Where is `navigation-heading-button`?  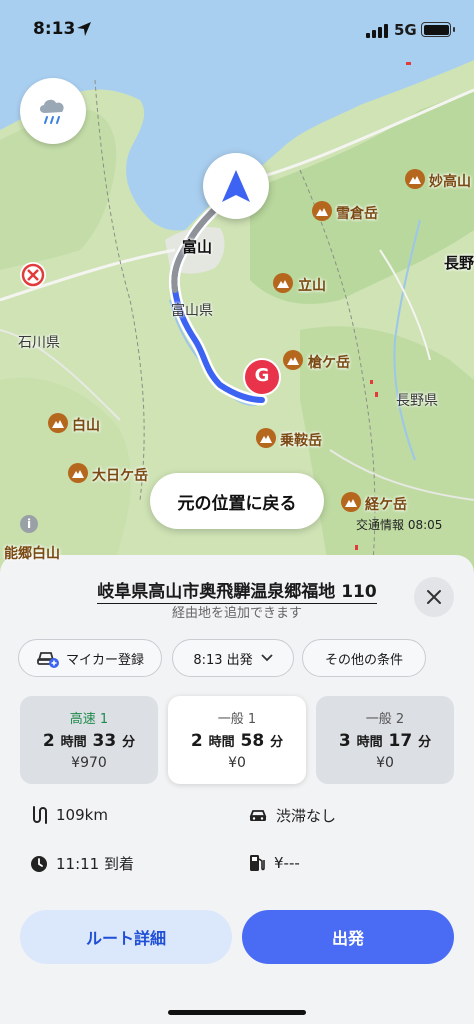
navigation-heading-button is located at coordinates (236, 186).